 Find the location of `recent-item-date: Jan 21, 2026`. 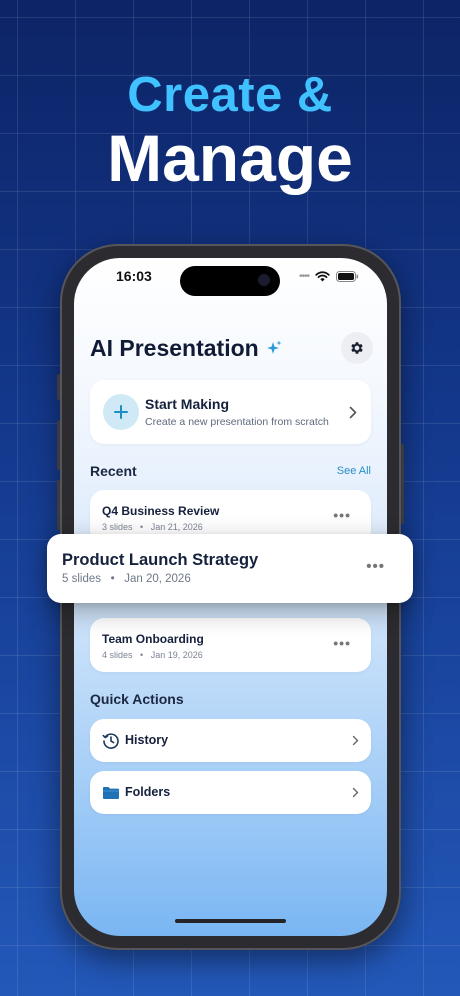

recent-item-date: Jan 21, 2026 is located at coordinates (176, 527).